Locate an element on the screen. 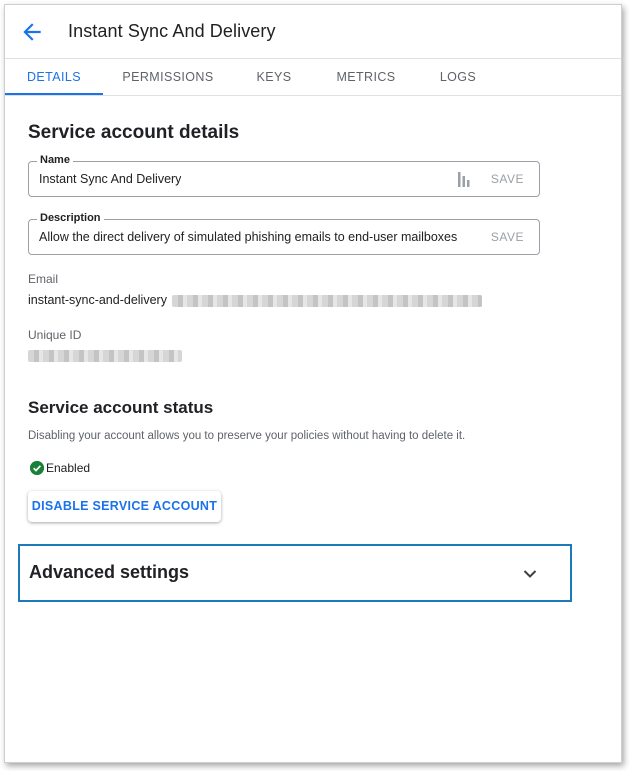 The width and height of the screenshot is (630, 771). header: Instant Sync And Delivery is located at coordinates (313, 32).